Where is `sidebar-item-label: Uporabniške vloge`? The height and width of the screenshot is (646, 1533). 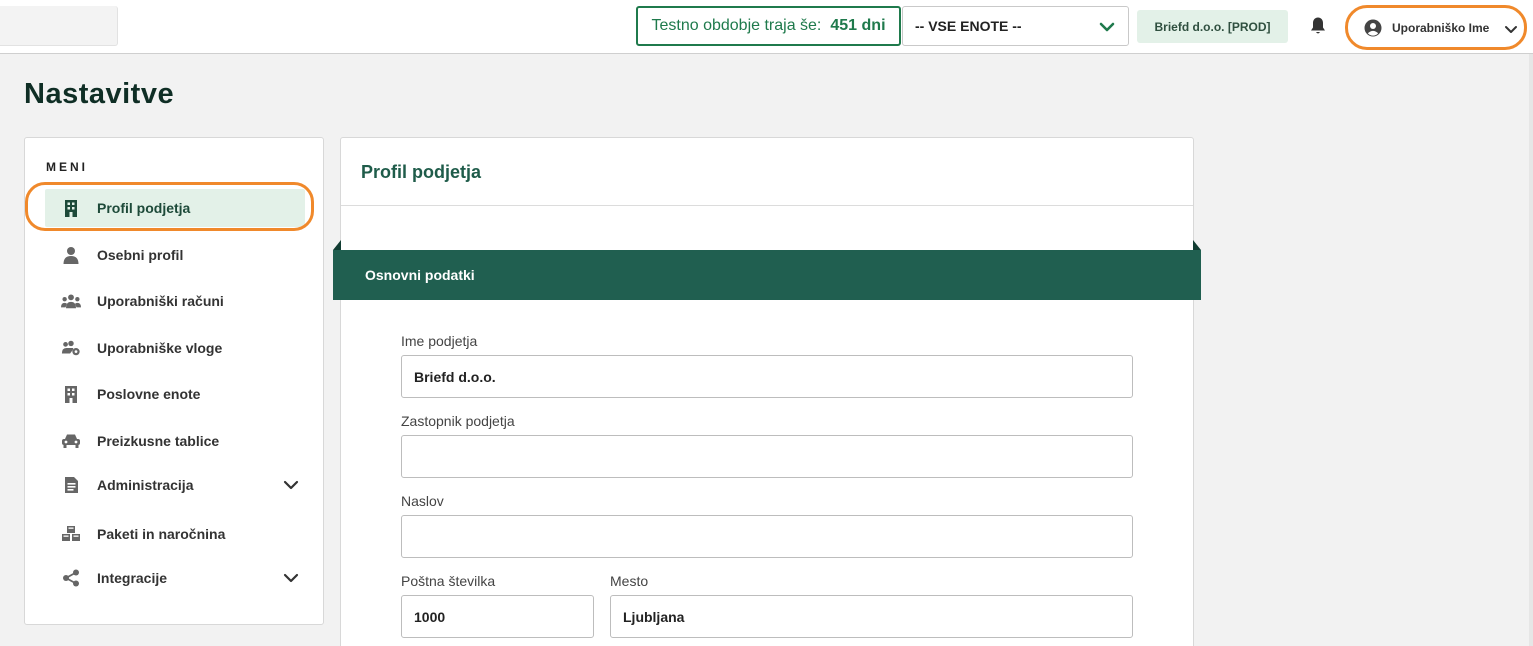 sidebar-item-label: Uporabniške vloge is located at coordinates (160, 348).